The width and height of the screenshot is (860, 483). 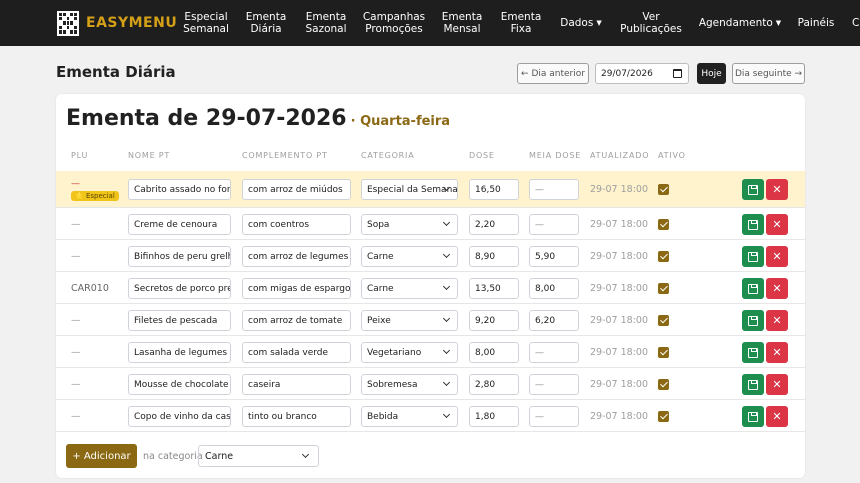 I want to click on nav-label: Dados, so click(x=577, y=23).